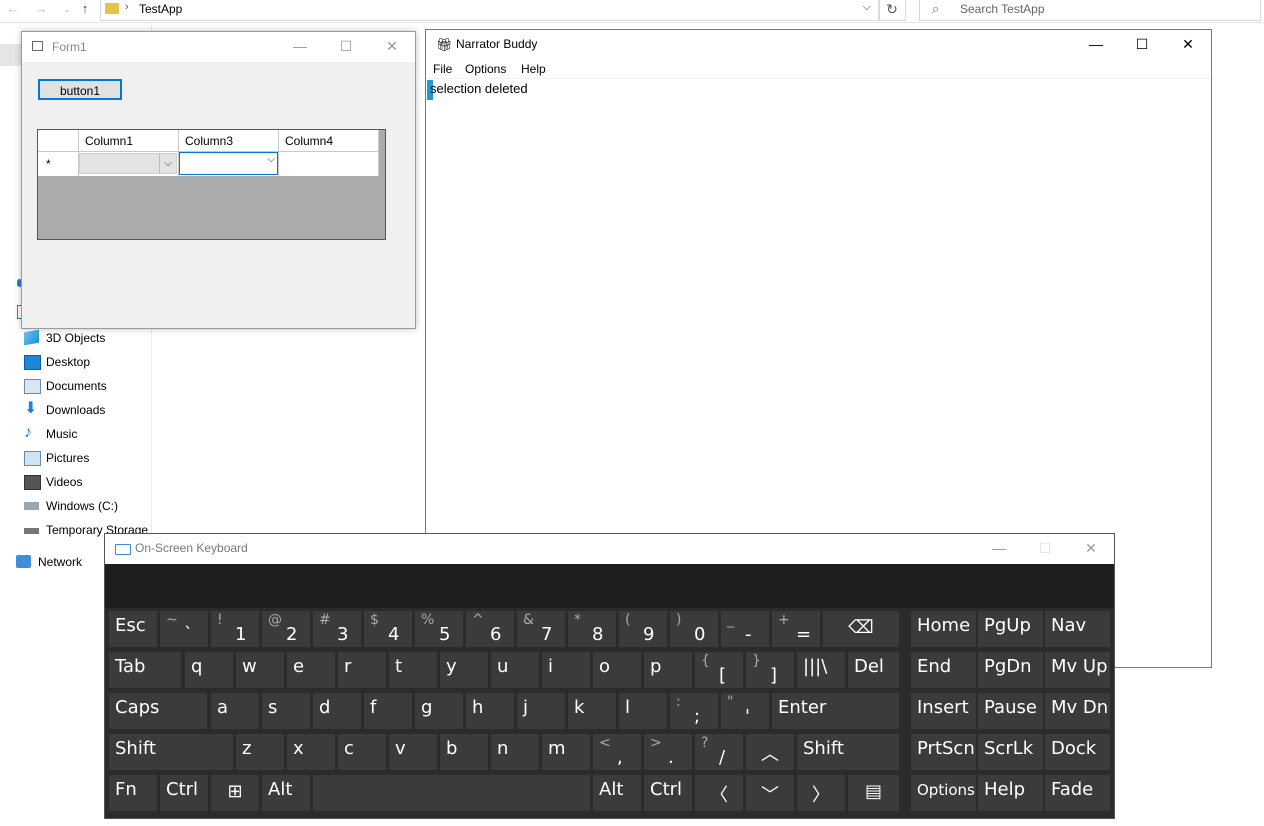  Describe the element at coordinates (770, 752) in the screenshot. I see `key-sym3-11: ︿` at that location.